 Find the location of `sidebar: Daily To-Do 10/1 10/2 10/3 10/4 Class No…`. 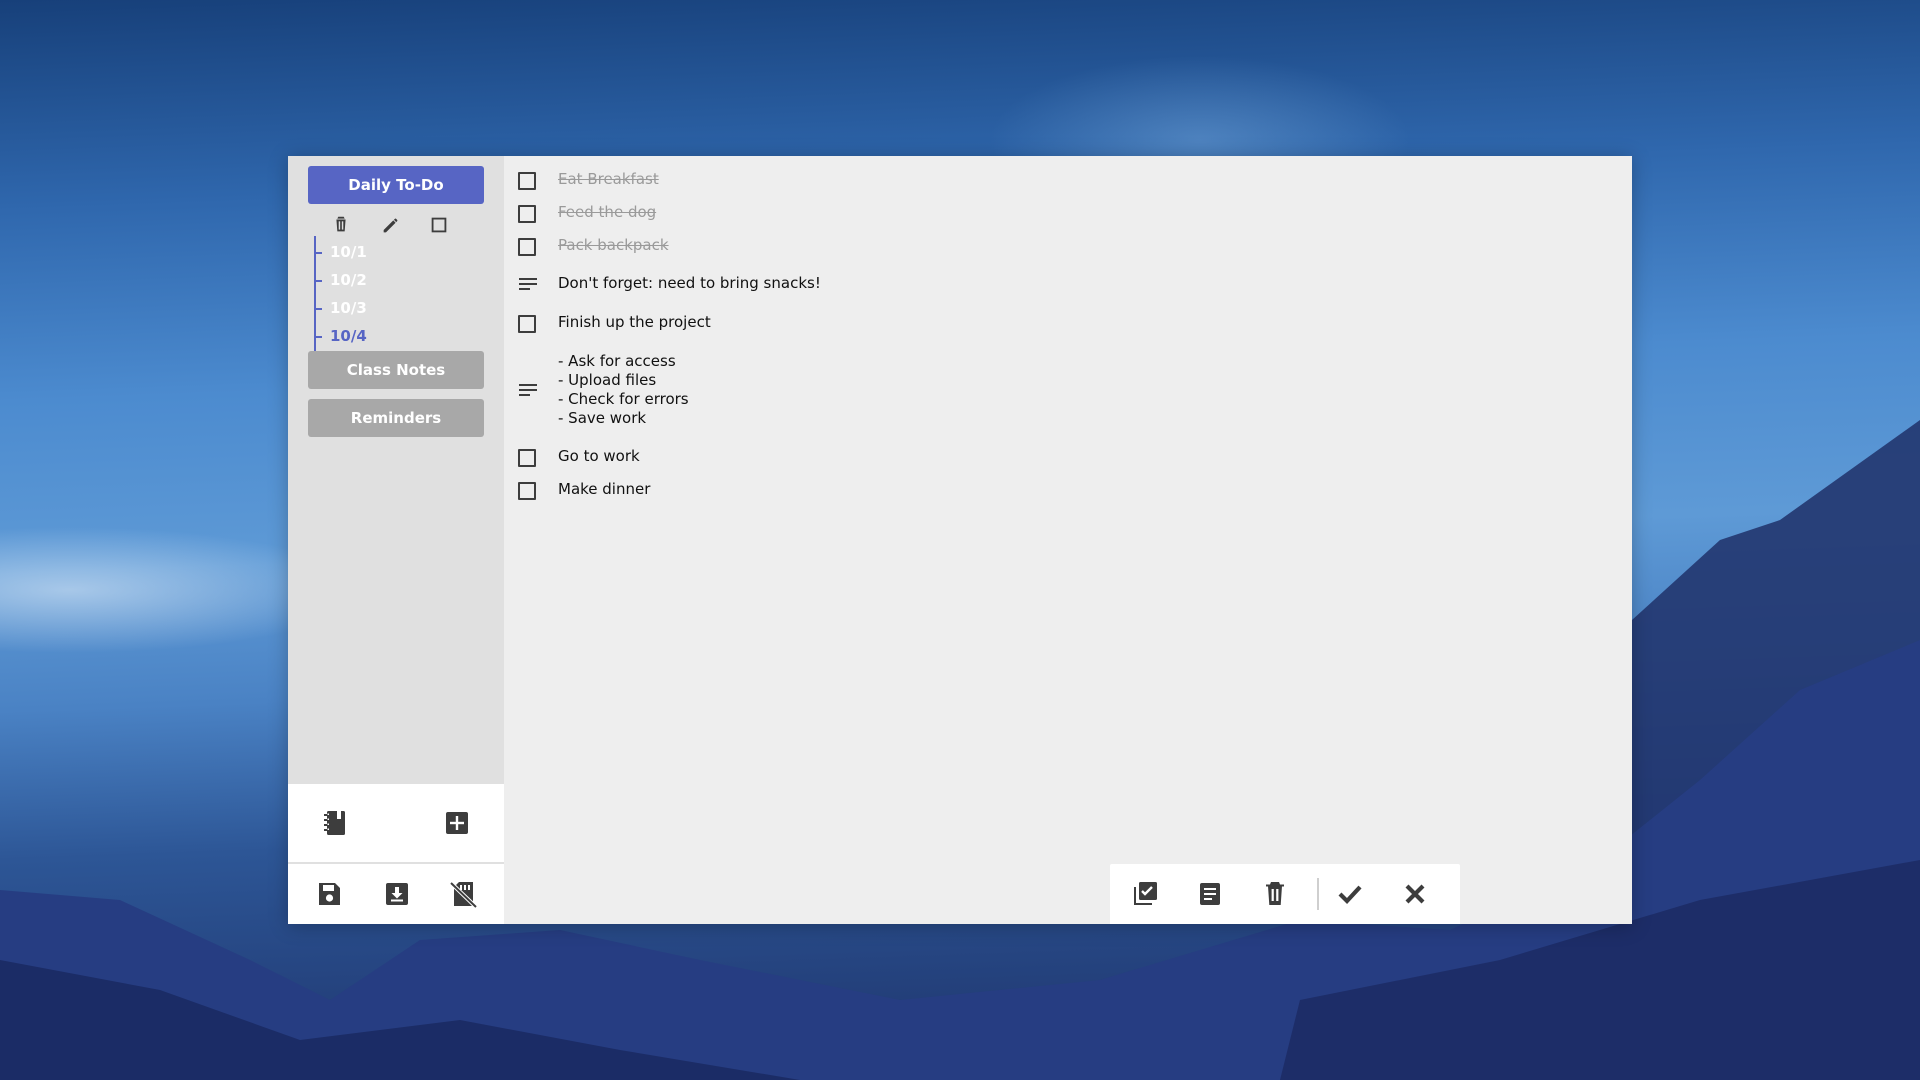

sidebar: Daily To-Do 10/1 10/2 10/3 10/4 Class No… is located at coordinates (396, 540).